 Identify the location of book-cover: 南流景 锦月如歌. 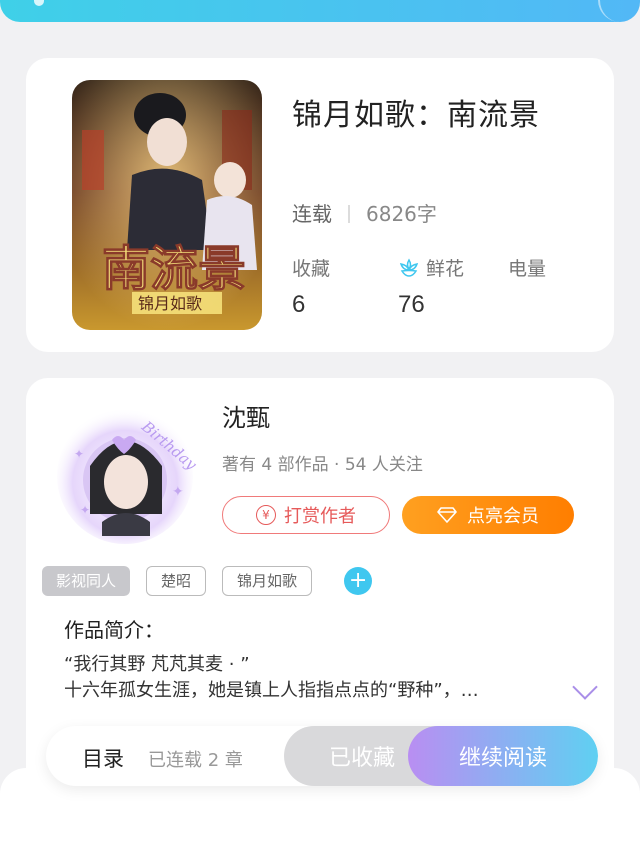
(167, 205).